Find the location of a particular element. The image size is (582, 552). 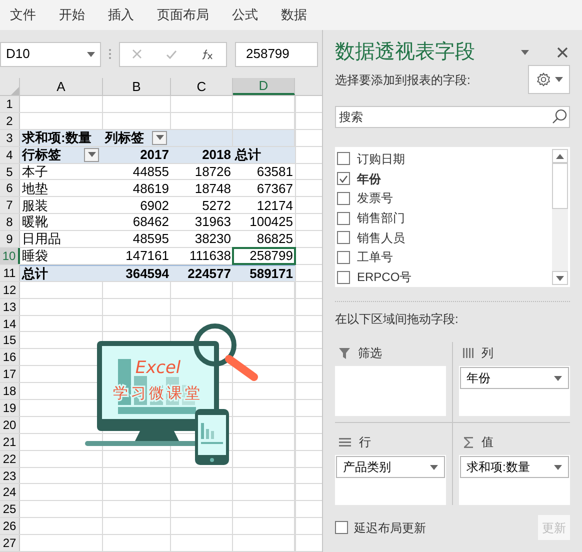

ribbon-tab: 页面布局 is located at coordinates (183, 15).